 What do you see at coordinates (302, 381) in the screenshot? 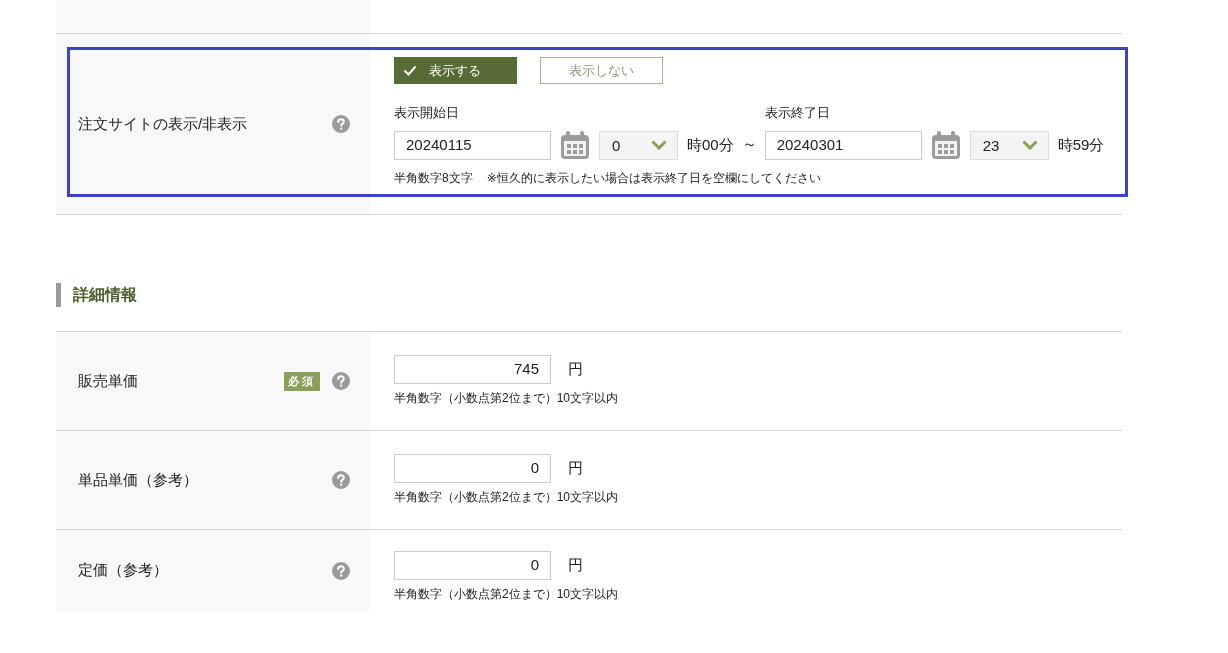
I see `required-badge: 必須` at bounding box center [302, 381].